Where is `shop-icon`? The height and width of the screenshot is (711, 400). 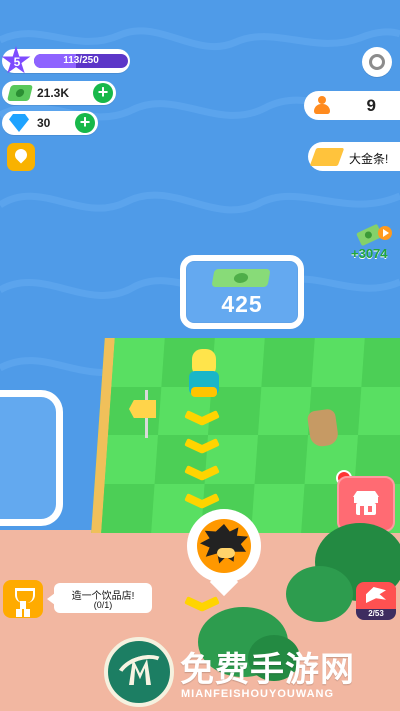 shop-icon is located at coordinates (366, 503).